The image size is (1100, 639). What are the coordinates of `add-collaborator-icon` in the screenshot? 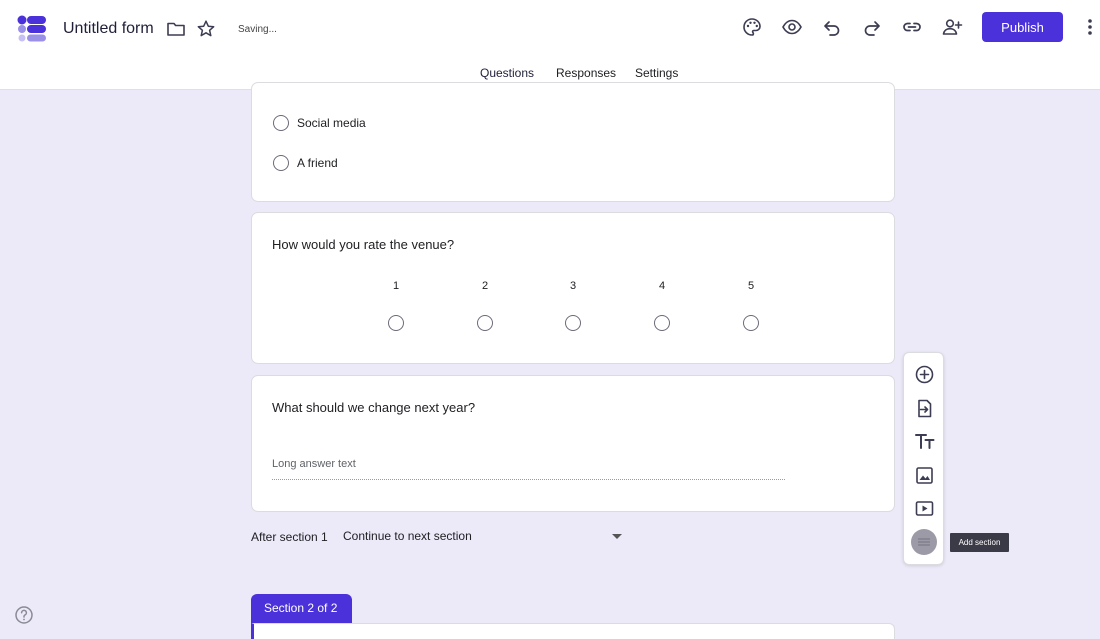 It's located at (952, 27).